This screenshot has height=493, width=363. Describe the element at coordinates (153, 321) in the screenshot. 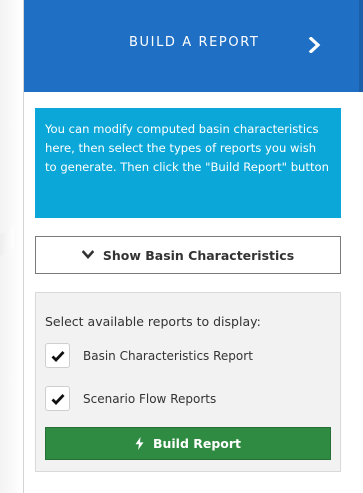

I see `reports-label: Select available reports to display:` at that location.